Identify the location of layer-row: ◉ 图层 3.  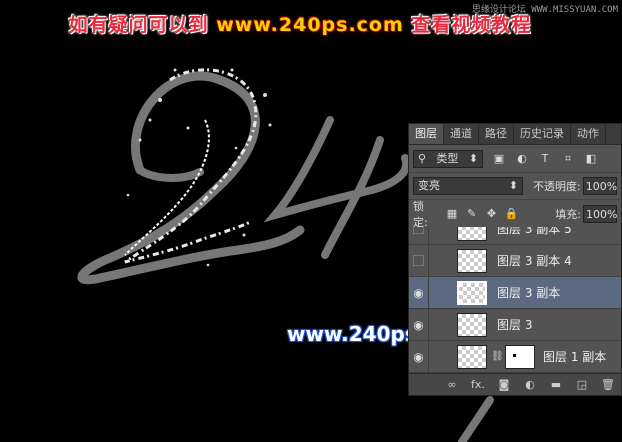
(515, 324).